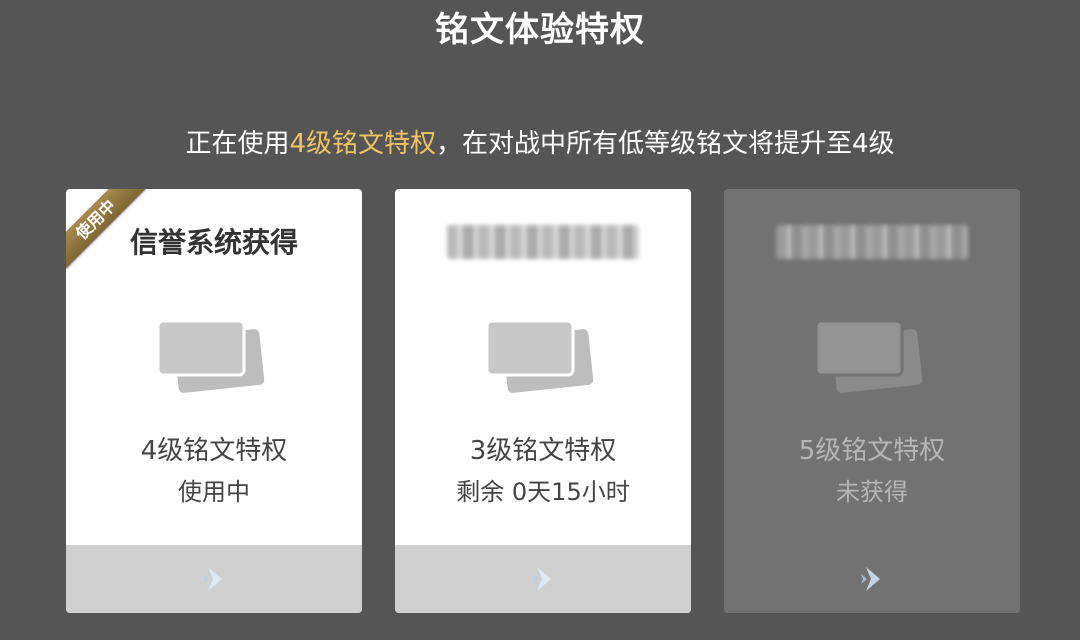 The height and width of the screenshot is (640, 1080). I want to click on privilege-description: 正在使用4级铭文特权，在对战中所有低等级铭文将提升至4级, so click(540, 144).